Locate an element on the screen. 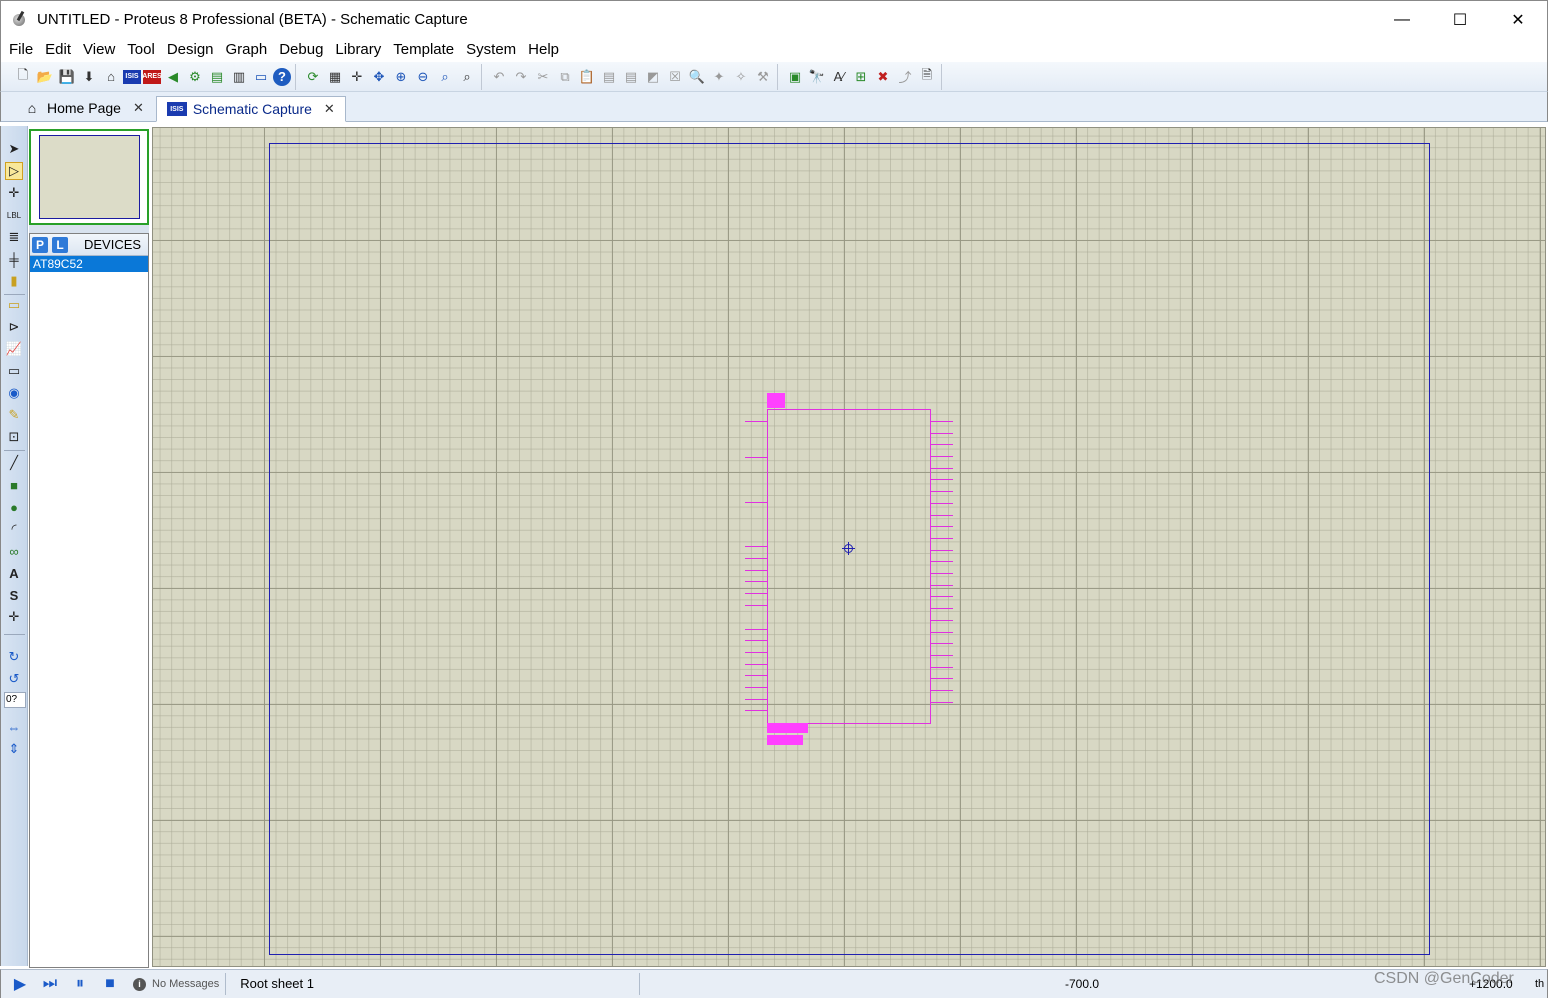 The height and width of the screenshot is (998, 1548). new-file-icon: 🗋 is located at coordinates (23, 77).